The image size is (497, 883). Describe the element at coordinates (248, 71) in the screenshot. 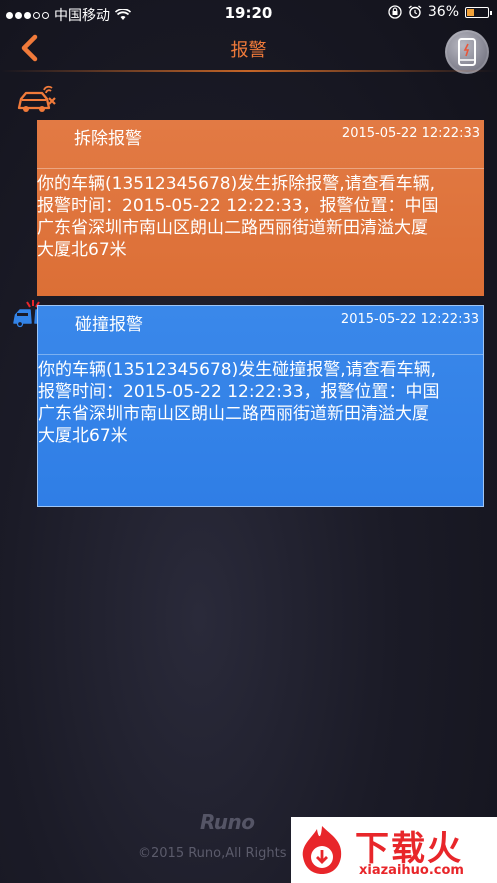

I see `nav-bar-glow` at that location.